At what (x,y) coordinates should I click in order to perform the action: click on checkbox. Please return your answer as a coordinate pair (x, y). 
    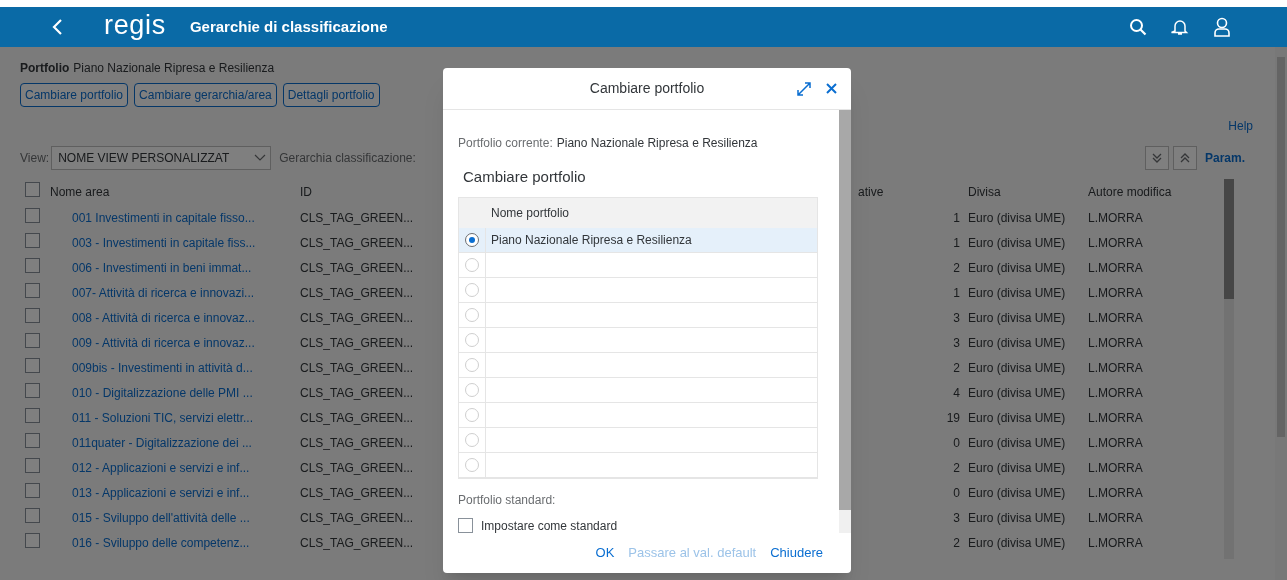
    Looking at the image, I should click on (465, 525).